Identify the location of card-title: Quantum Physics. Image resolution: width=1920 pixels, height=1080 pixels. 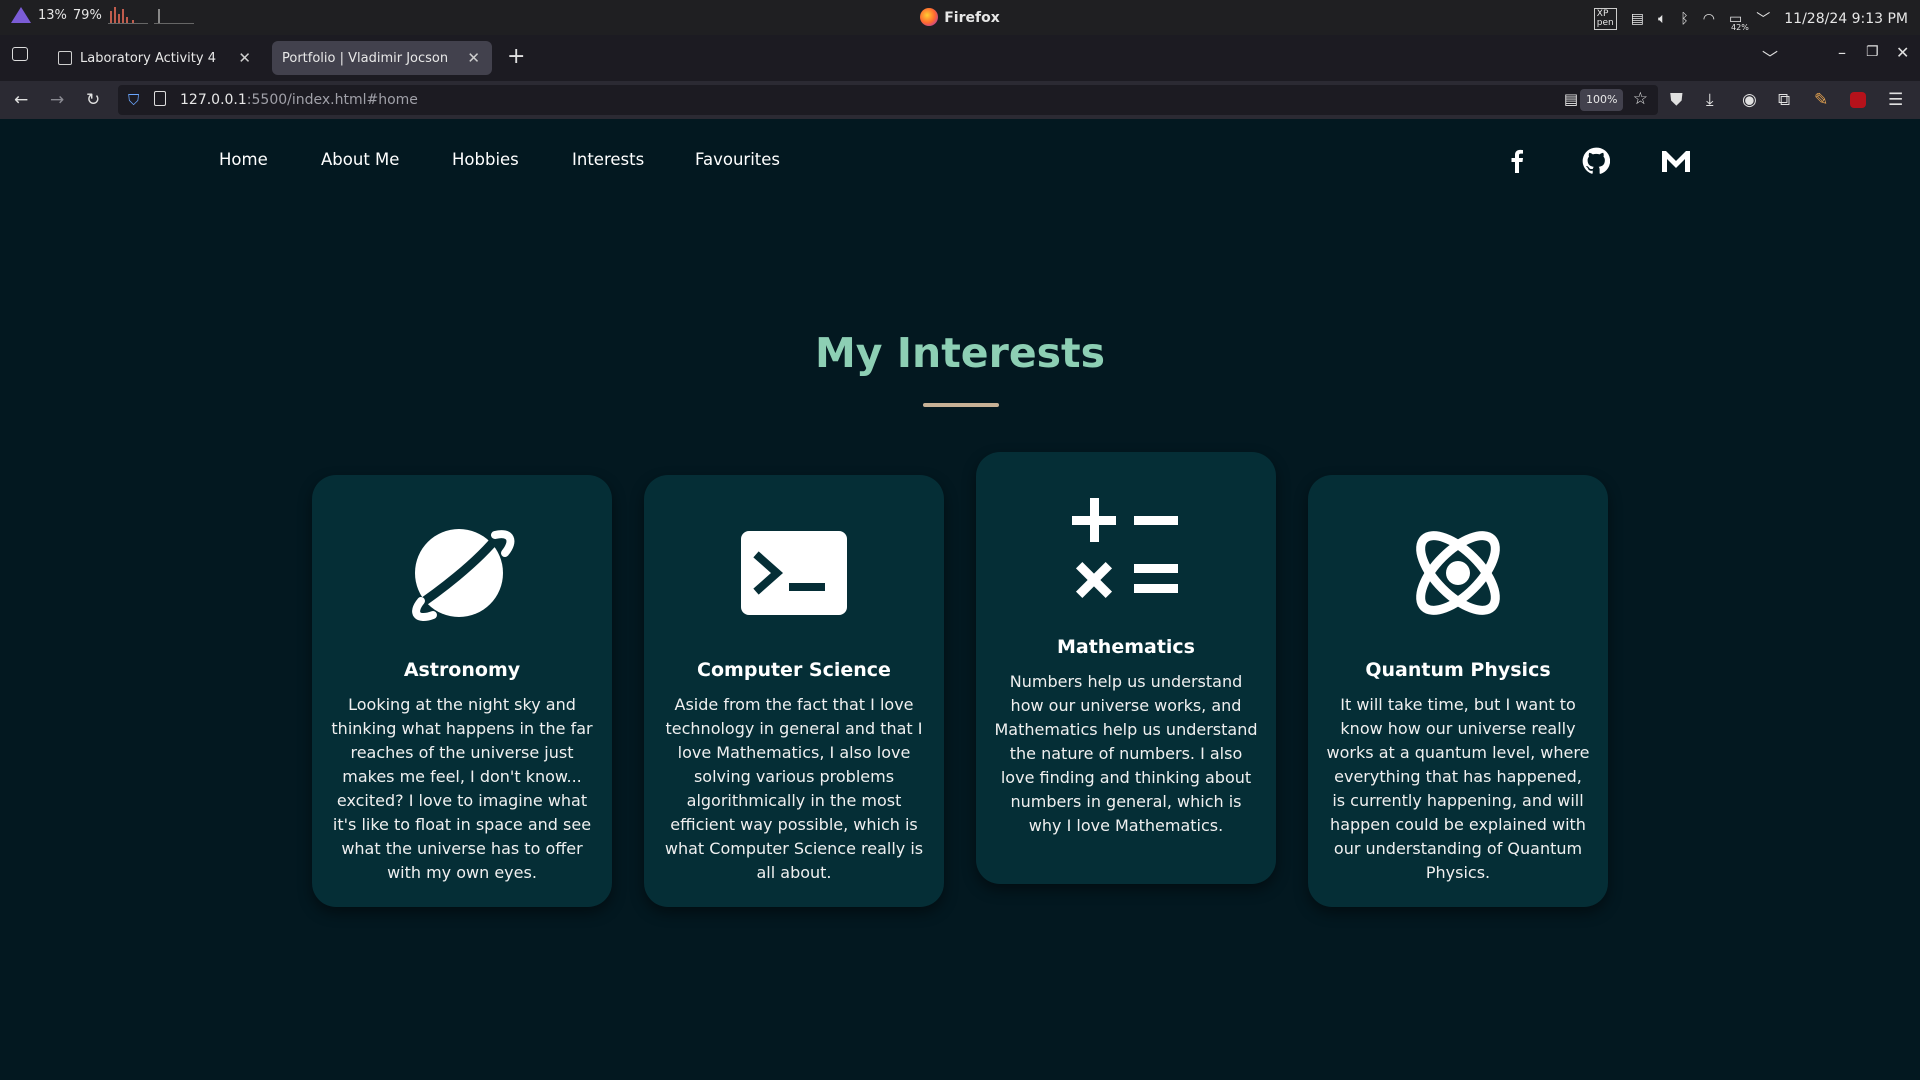
(1458, 670).